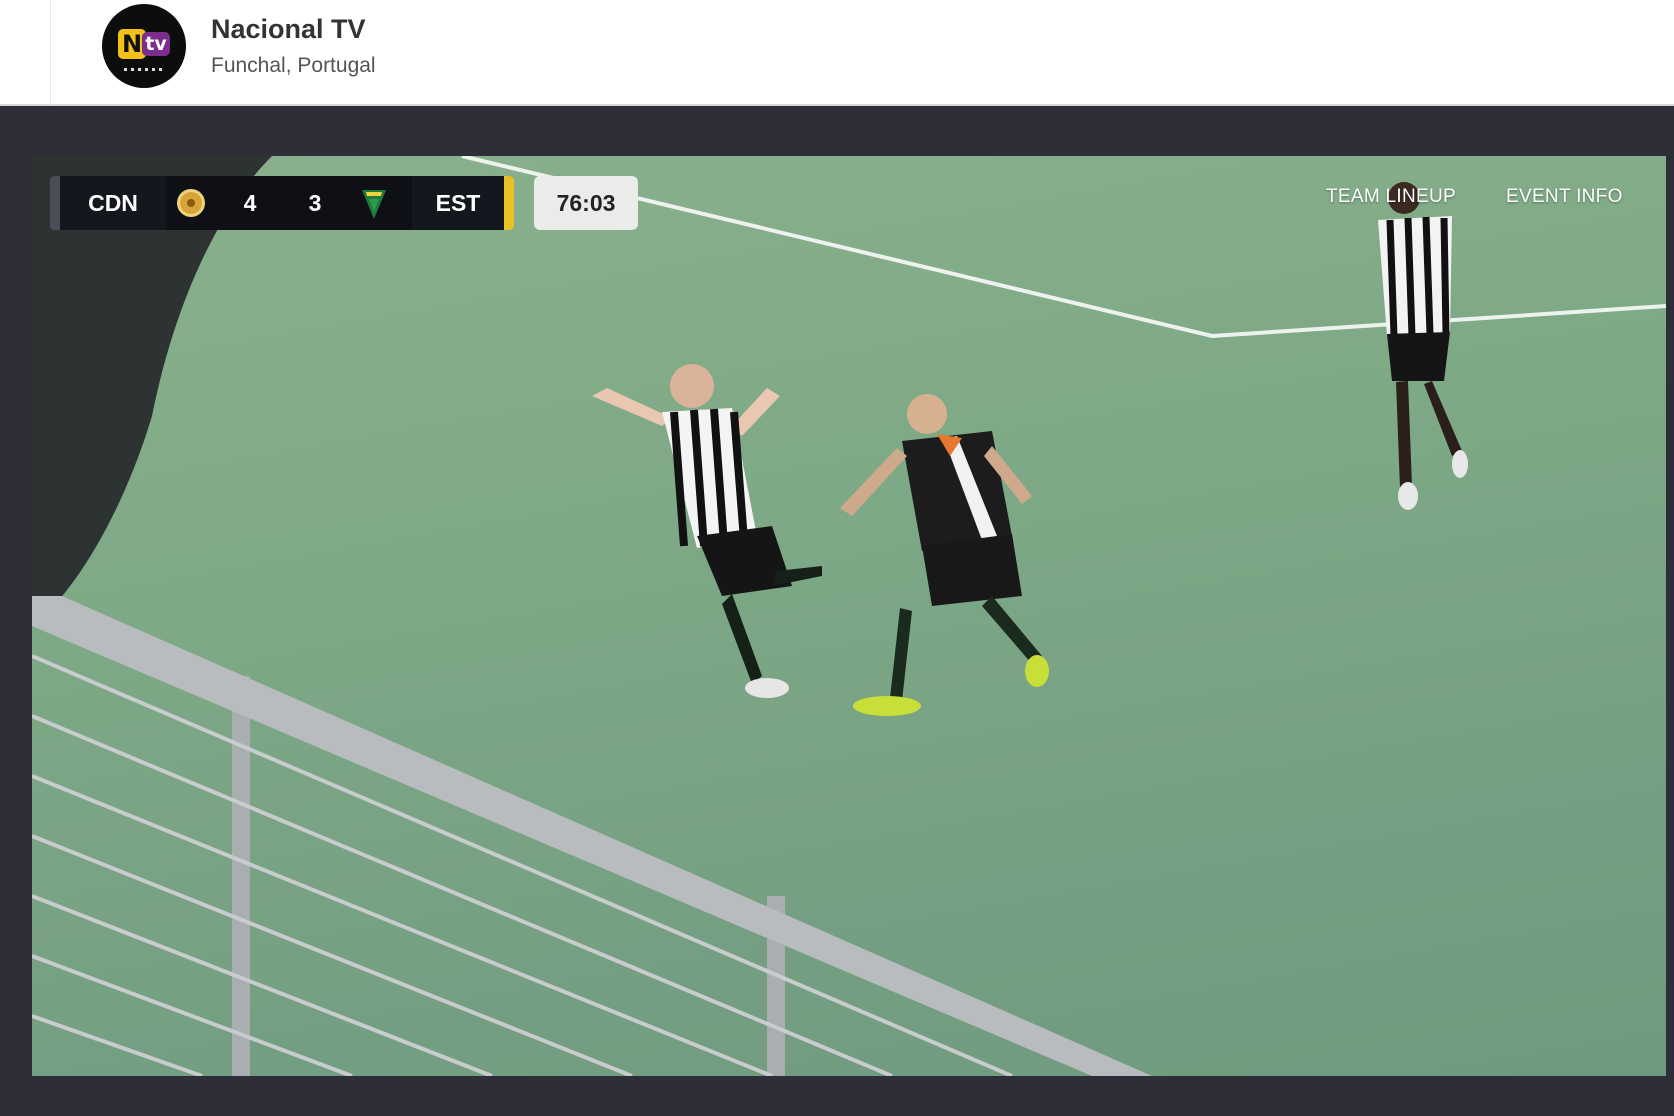 This screenshot has height=1116, width=1674. I want to click on railing-post, so click(241, 876).